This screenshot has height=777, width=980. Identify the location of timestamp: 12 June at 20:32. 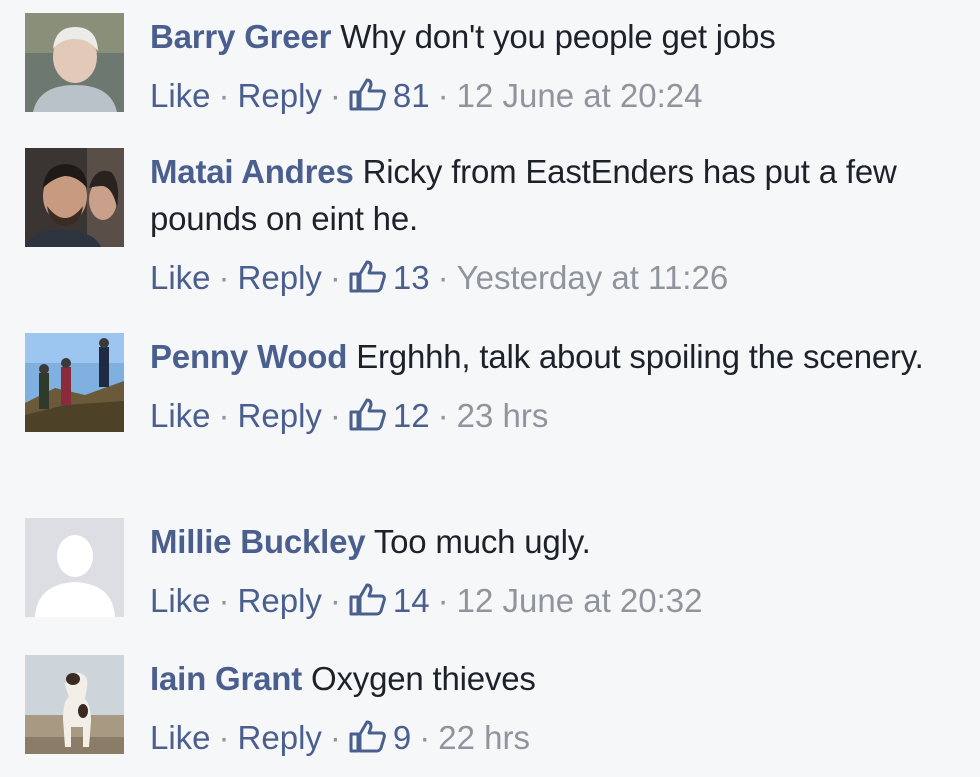
(580, 600).